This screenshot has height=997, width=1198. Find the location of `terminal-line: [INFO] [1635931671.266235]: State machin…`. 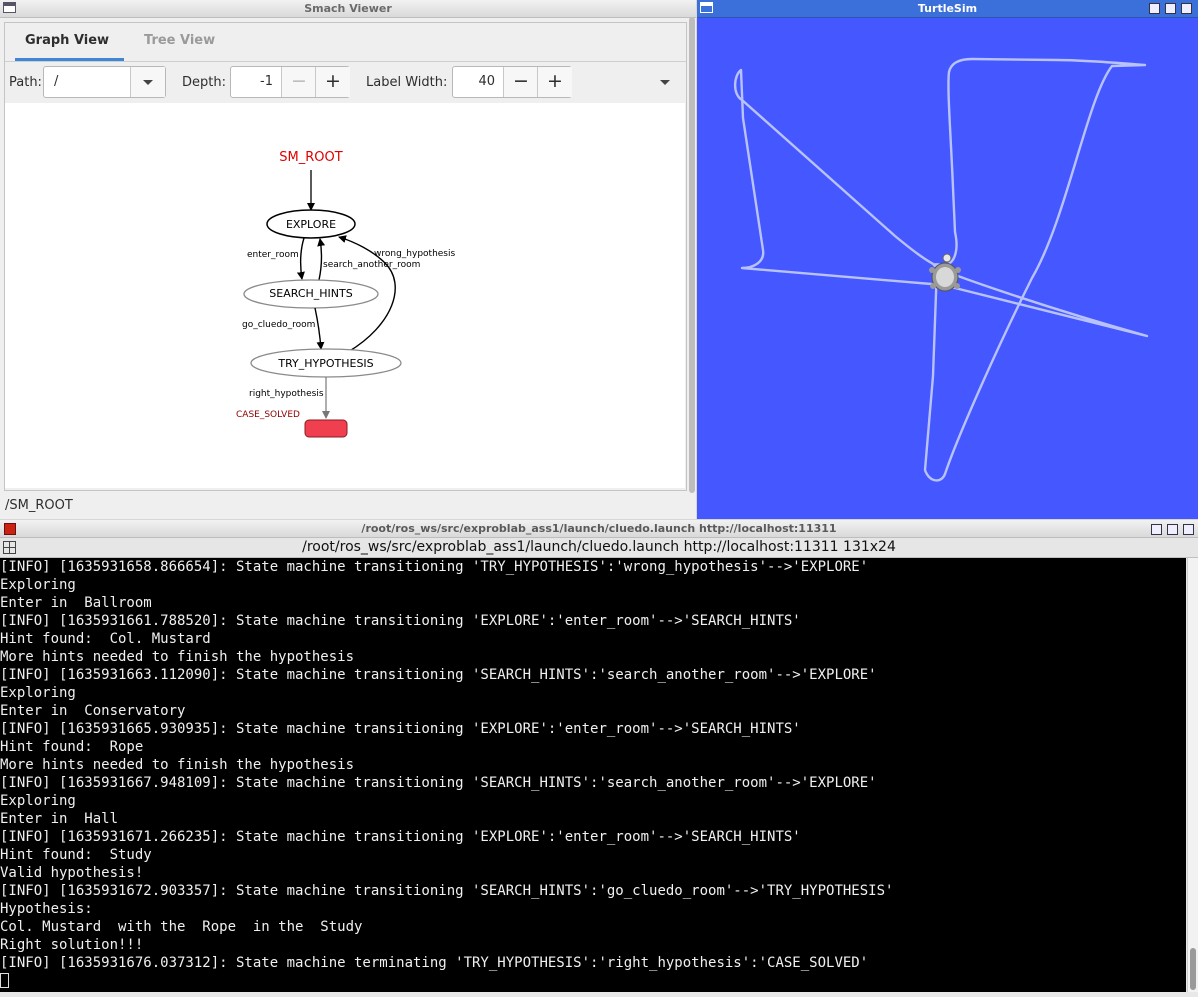

terminal-line: [INFO] [1635931671.266235]: State machin… is located at coordinates (400, 837).